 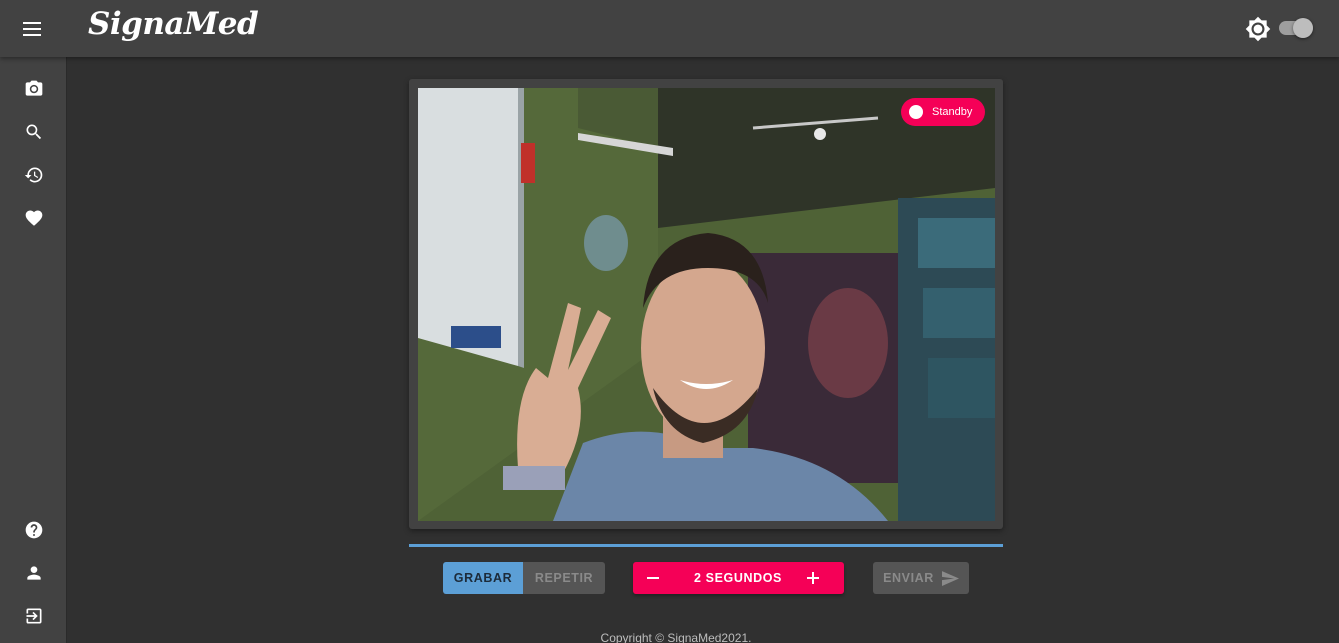 What do you see at coordinates (916, 112) in the screenshot?
I see `status-dot-icon` at bounding box center [916, 112].